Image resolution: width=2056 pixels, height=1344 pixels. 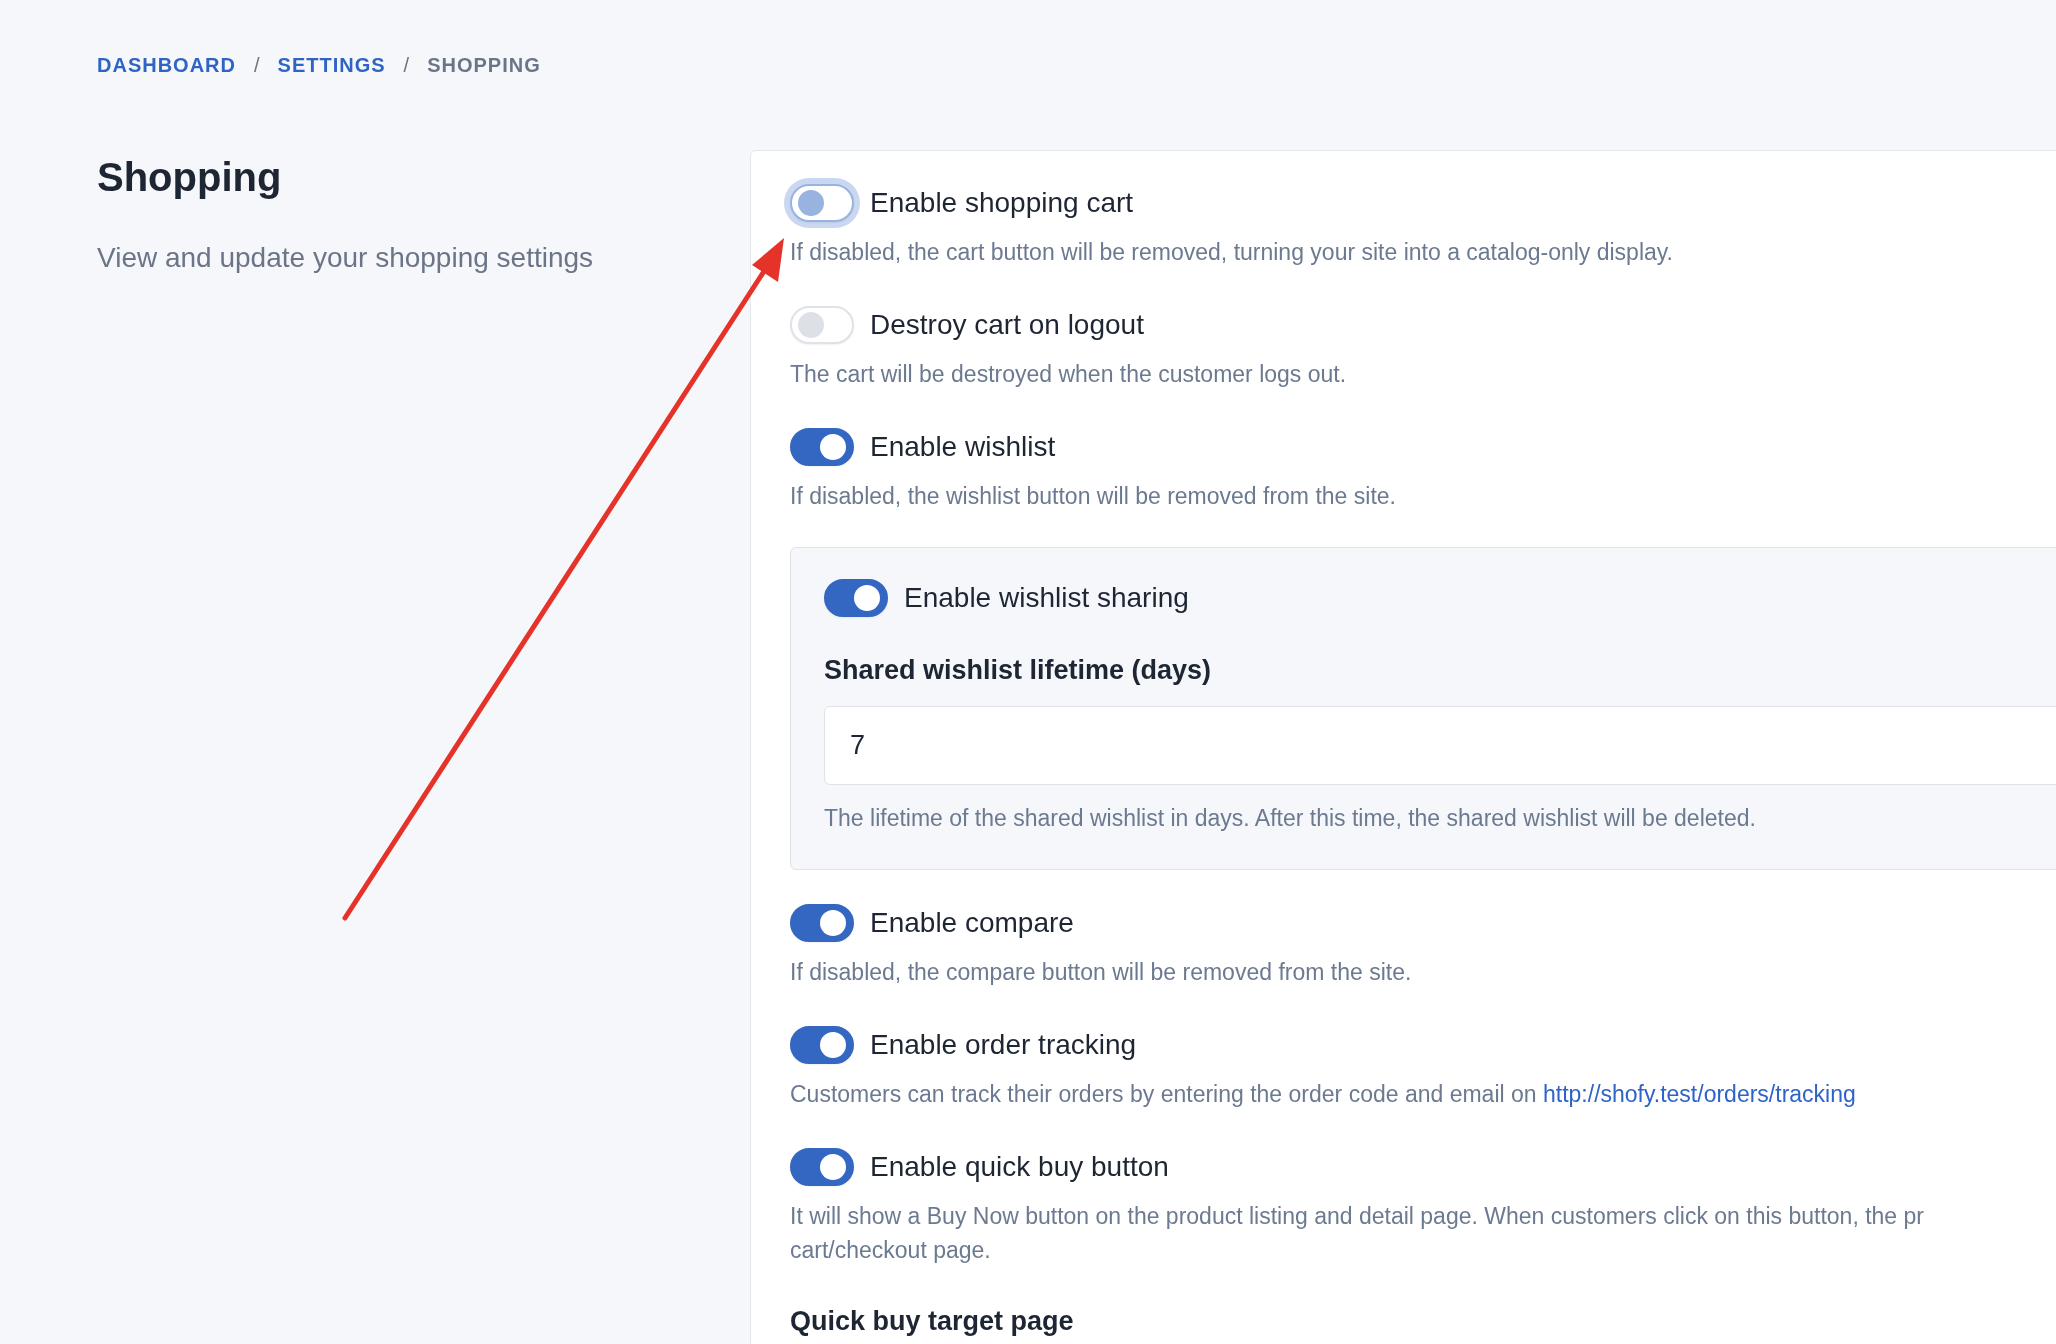 What do you see at coordinates (932, 1321) in the screenshot?
I see `field-label: Quick buy target page` at bounding box center [932, 1321].